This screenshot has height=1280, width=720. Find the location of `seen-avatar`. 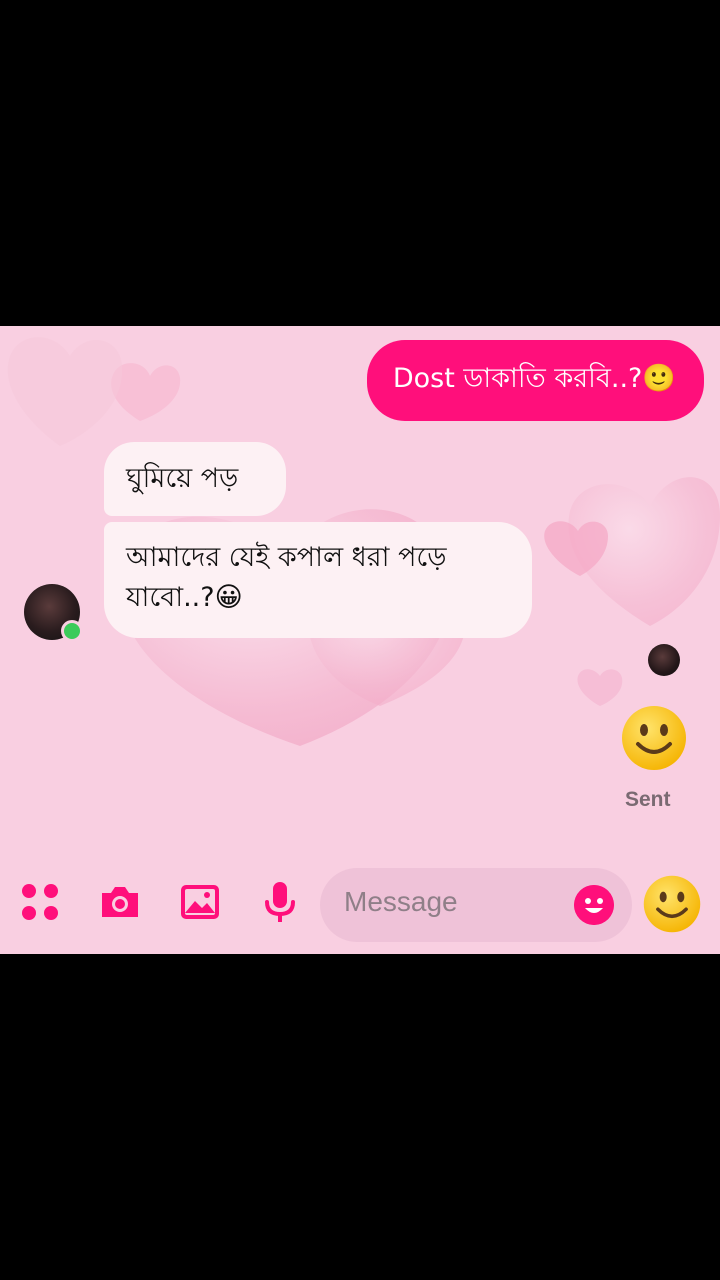

seen-avatar is located at coordinates (664, 660).